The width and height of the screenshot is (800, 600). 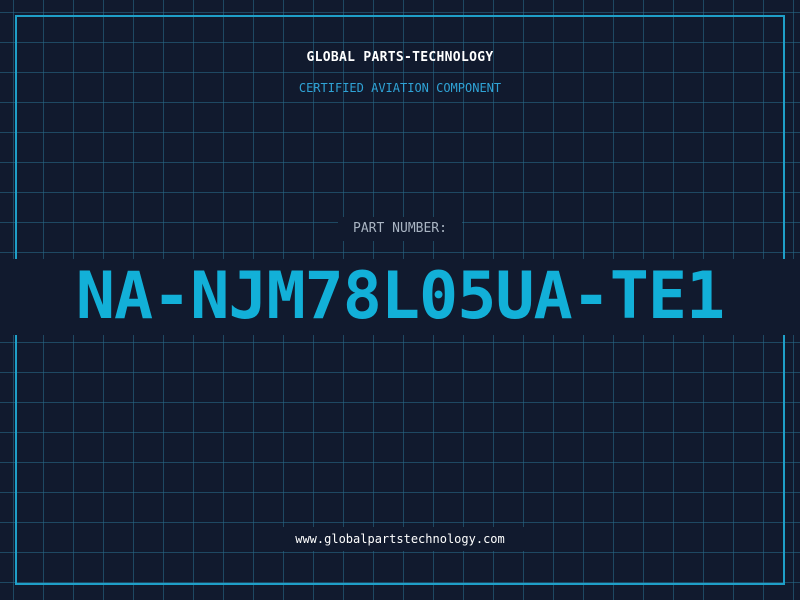 What do you see at coordinates (400, 296) in the screenshot?
I see `part-number-value: NA-NJM78L05UA-TE1` at bounding box center [400, 296].